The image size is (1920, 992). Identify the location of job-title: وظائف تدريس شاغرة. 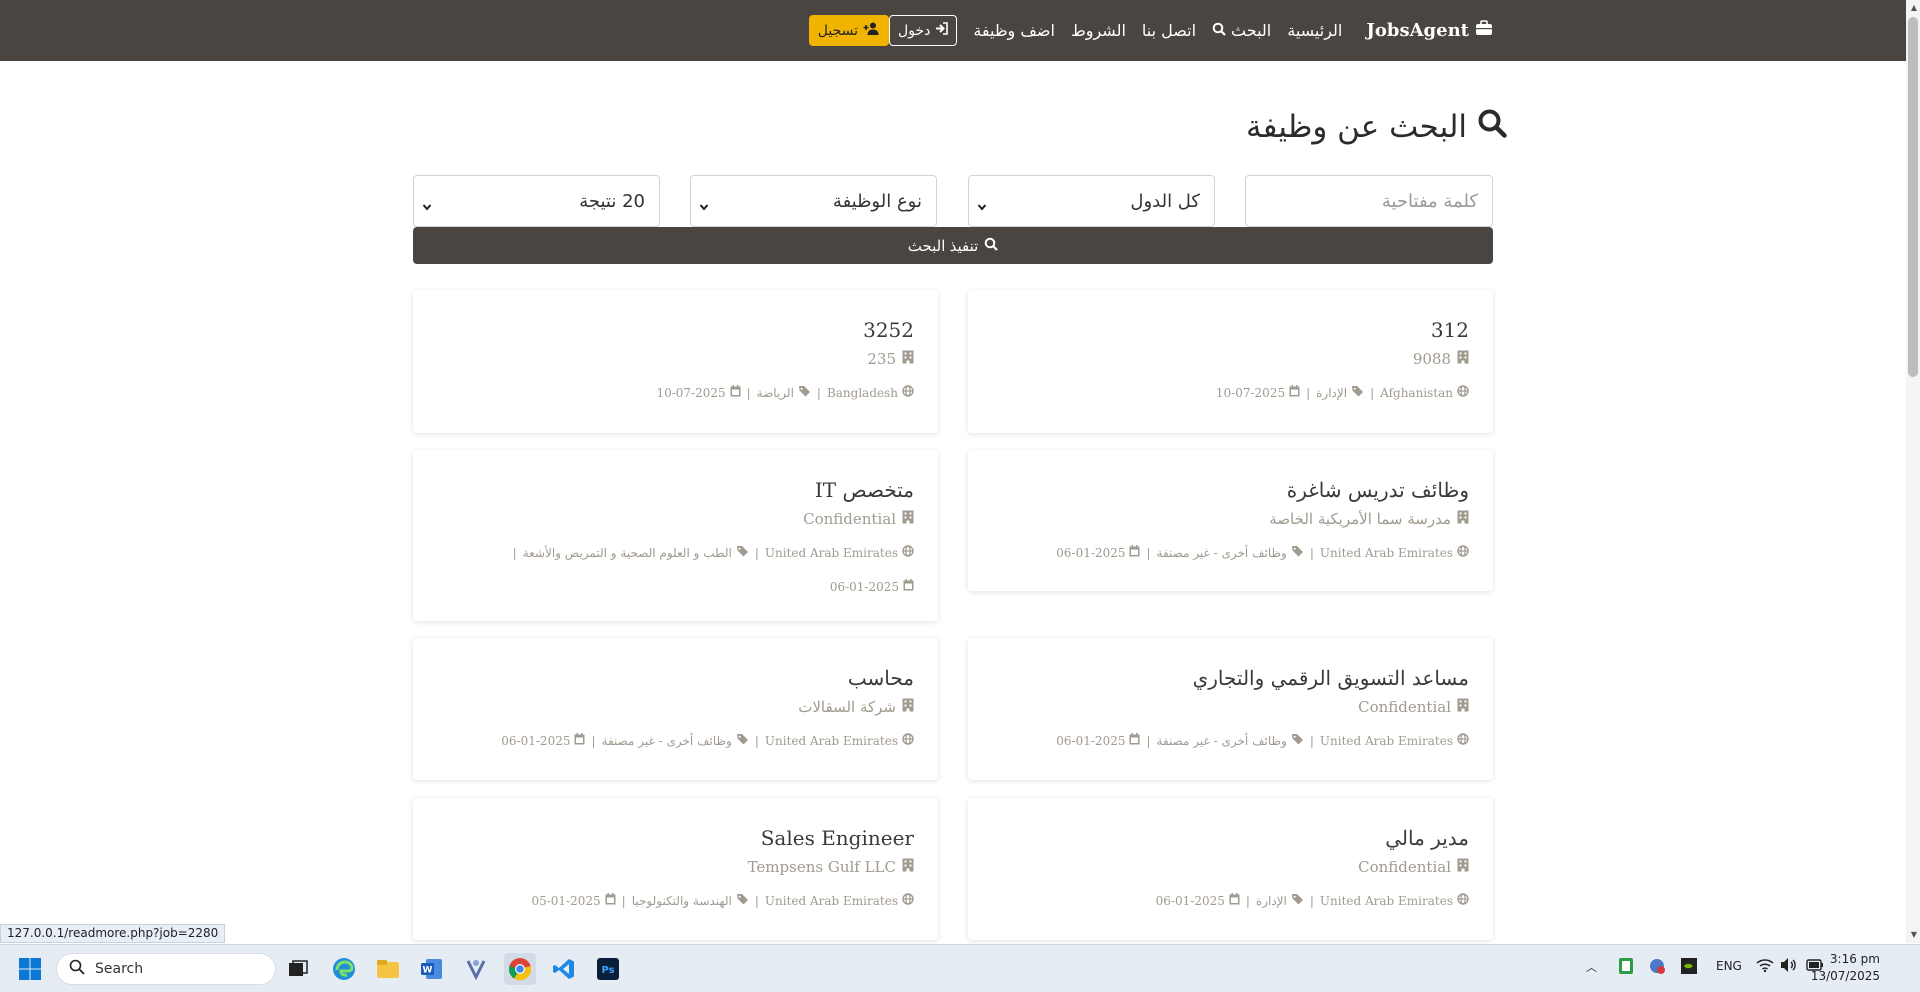
(1230, 490).